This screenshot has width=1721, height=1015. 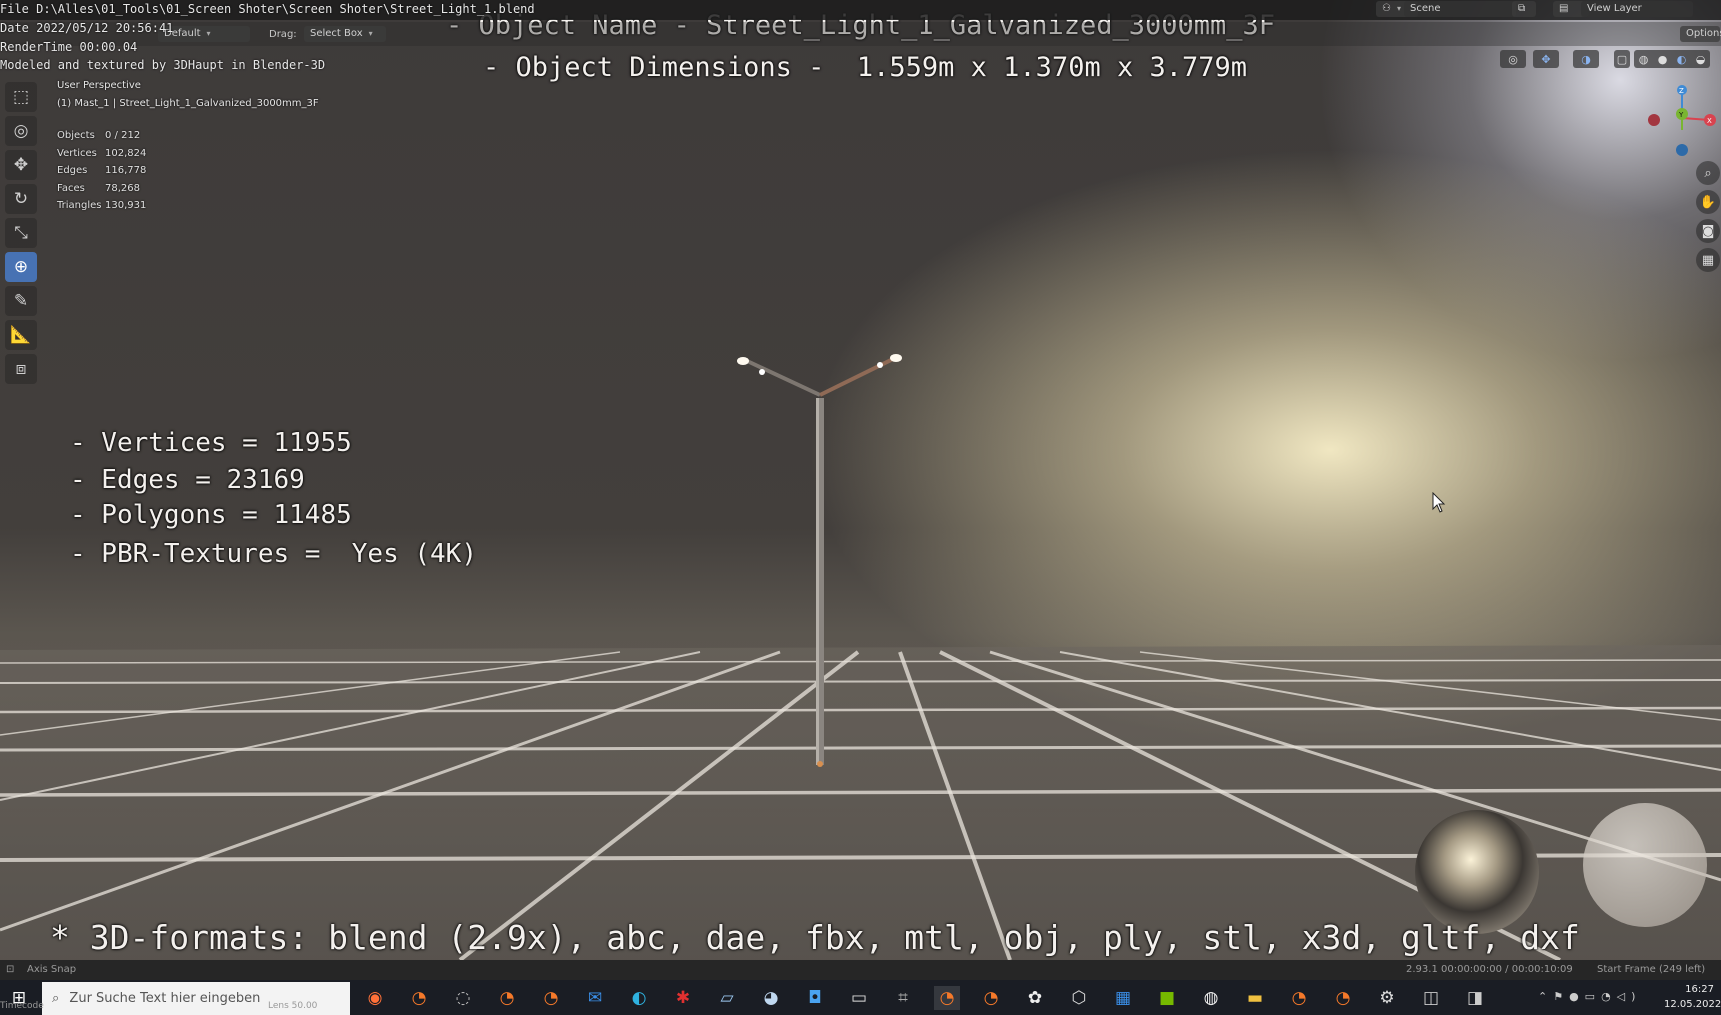 I want to click on firefox-icon: ◉, so click(x=375, y=998).